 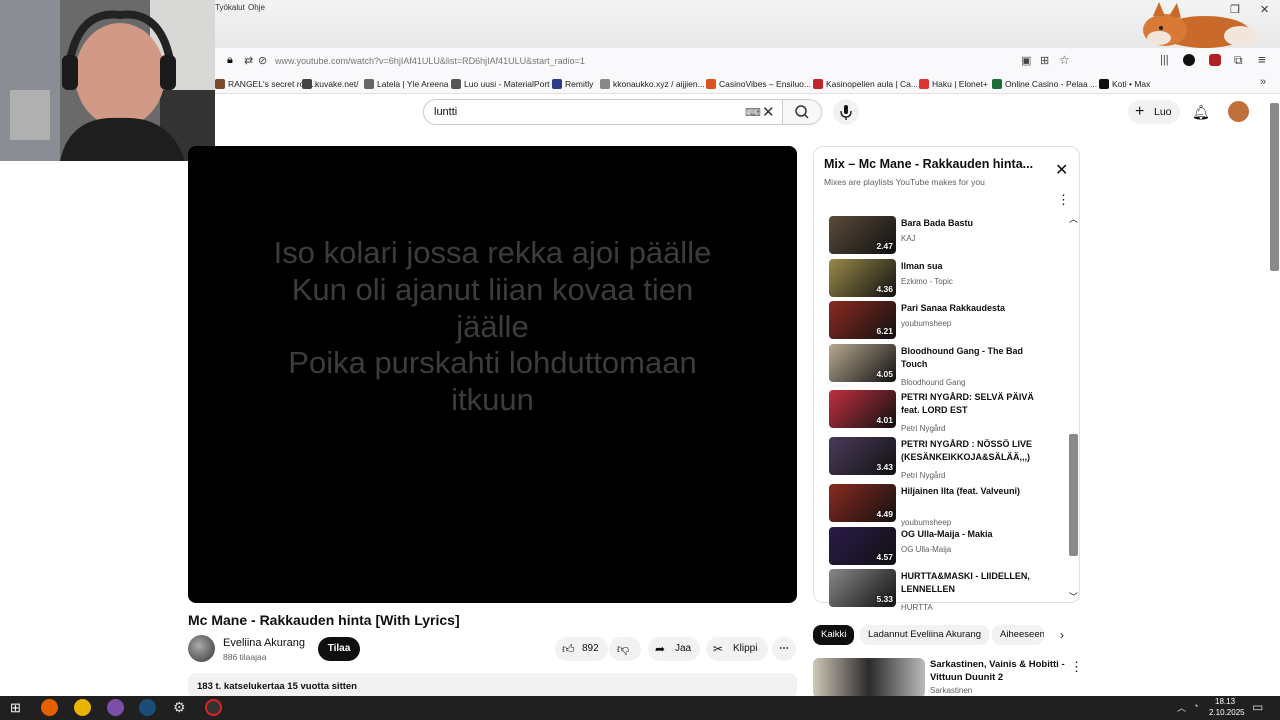 I want to click on create-button: + Luo, so click(x=1154, y=112).